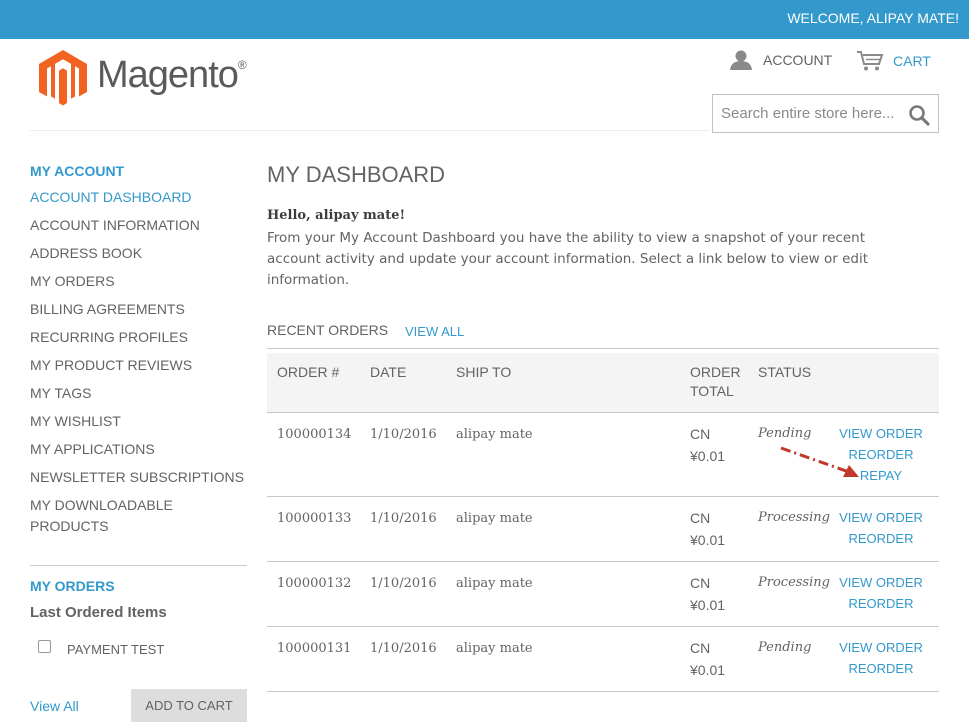  Describe the element at coordinates (44, 646) in the screenshot. I see `item-checkbox` at that location.